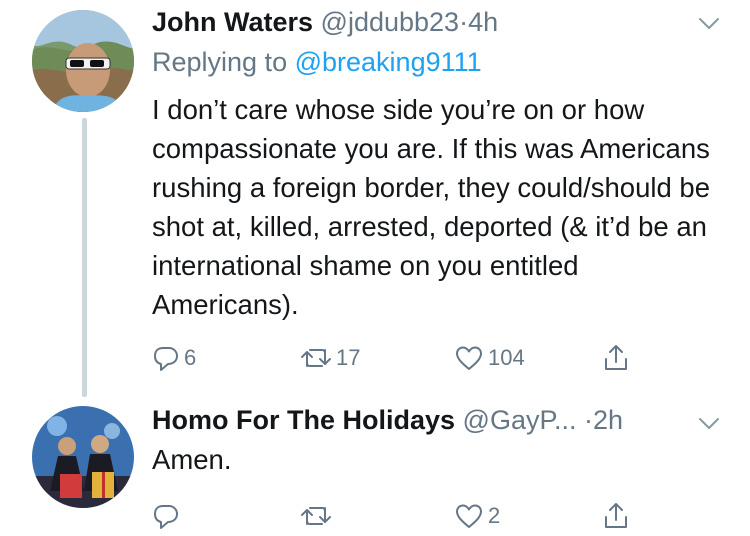  Describe the element at coordinates (84, 257) in the screenshot. I see `thread-connector-line` at that location.